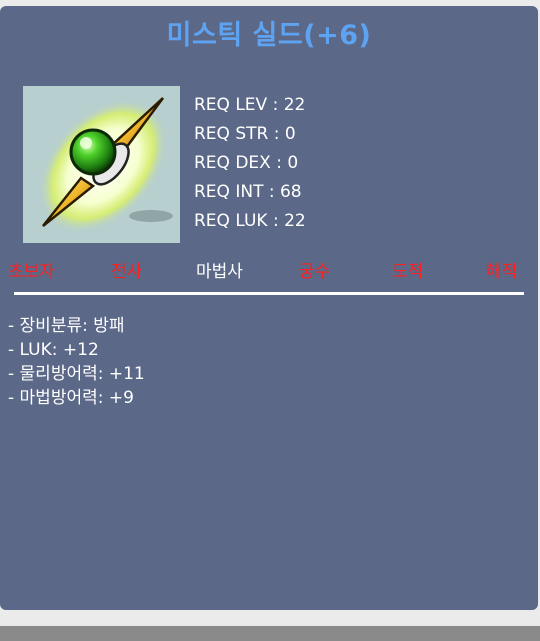  I want to click on item-icon-frame, so click(101, 164).